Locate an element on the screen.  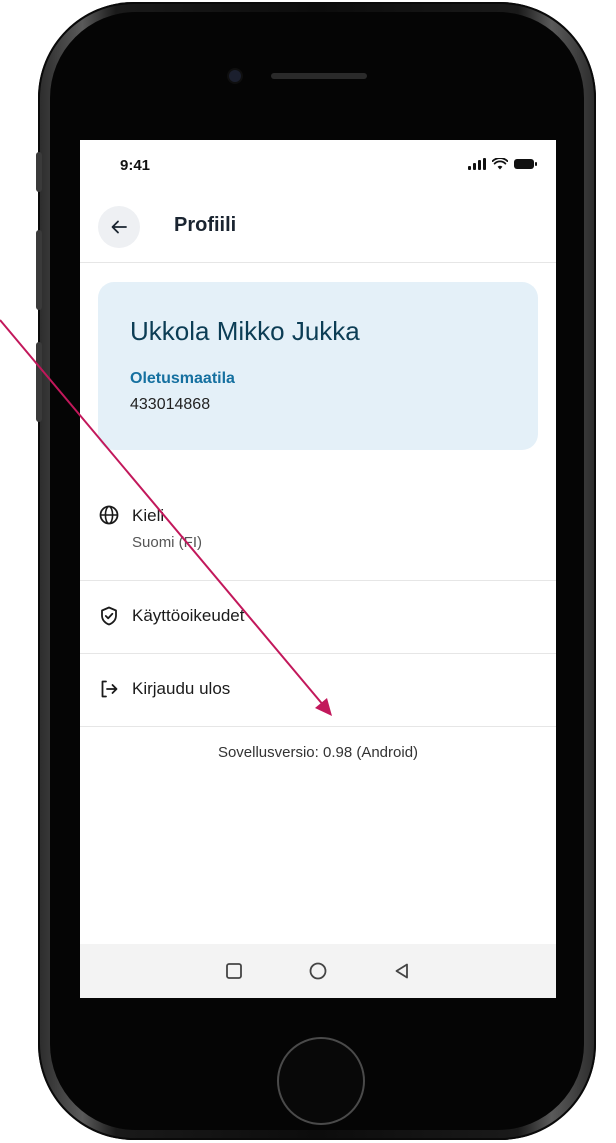
menu-item-logout: Kirjaudu ulos is located at coordinates (318, 690).